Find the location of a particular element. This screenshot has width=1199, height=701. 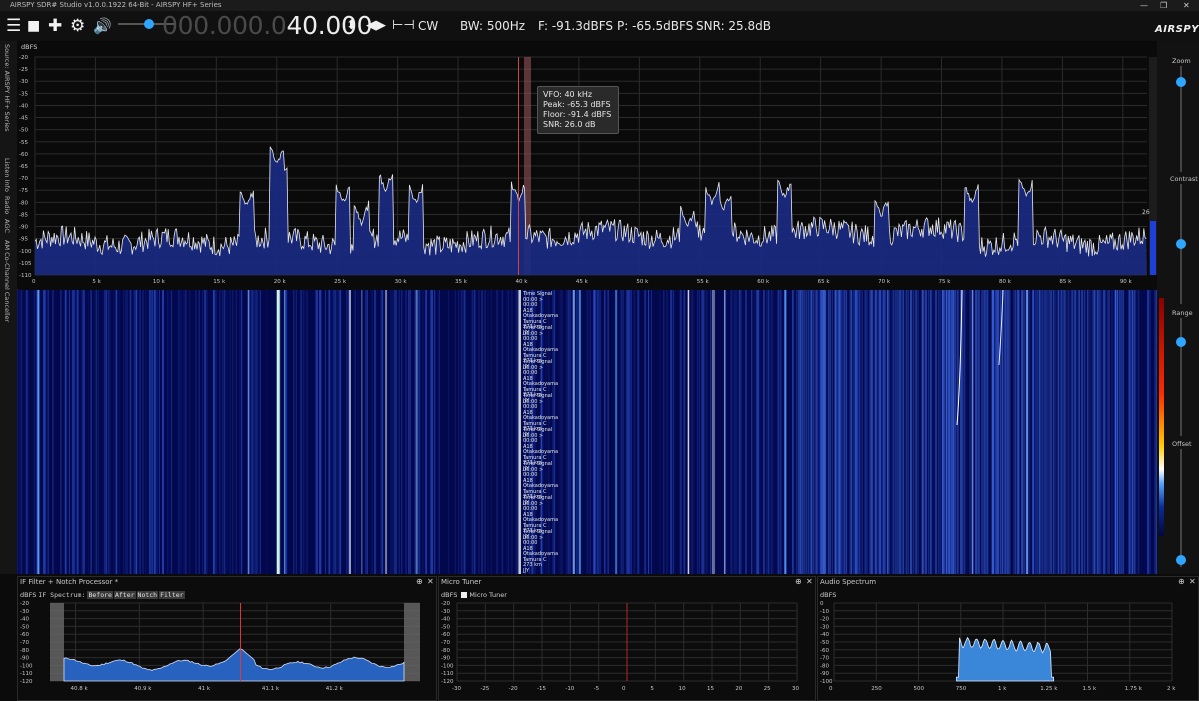

mode-label: CW is located at coordinates (428, 26).